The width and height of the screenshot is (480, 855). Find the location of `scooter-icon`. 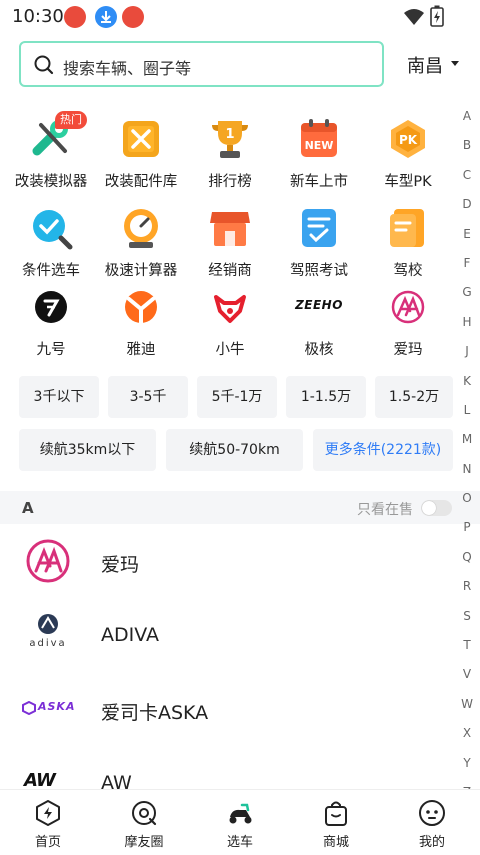

scooter-icon is located at coordinates (240, 813).